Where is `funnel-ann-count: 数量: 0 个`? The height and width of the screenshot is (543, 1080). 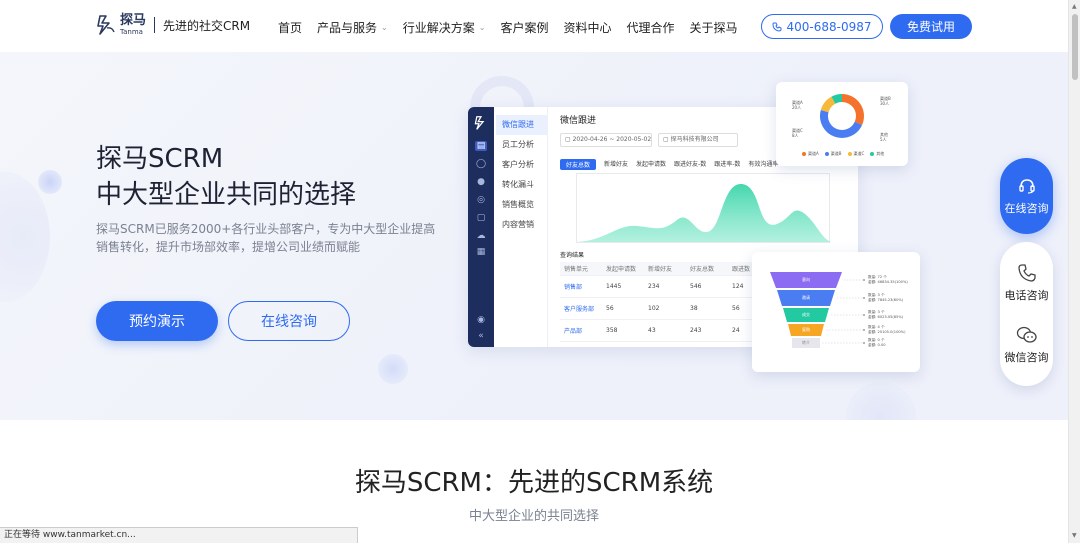
funnel-ann-count: 数量: 0 个 is located at coordinates (876, 340).